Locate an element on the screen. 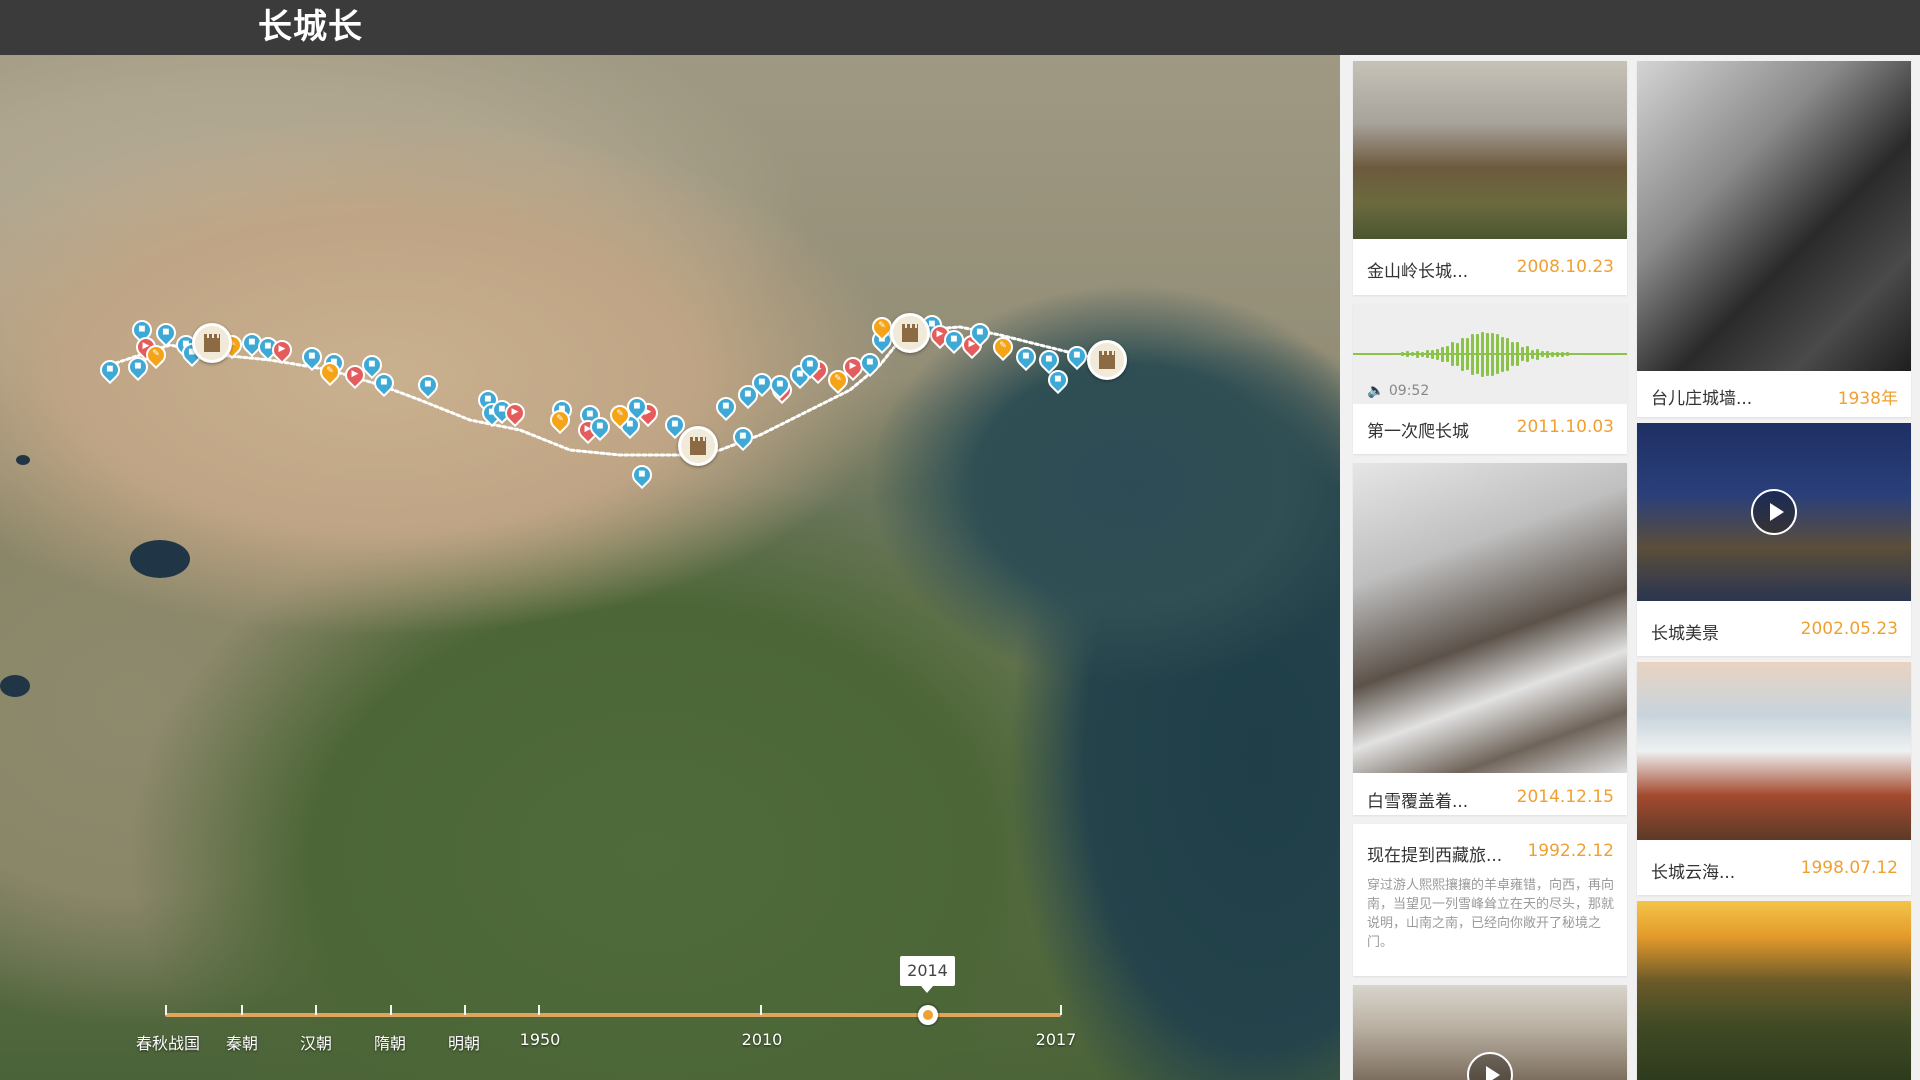 Image resolution: width=1920 pixels, height=1080 pixels. audio-card: 🔈 09:52 第一次爬长城 2011.10.03 is located at coordinates (1490, 379).